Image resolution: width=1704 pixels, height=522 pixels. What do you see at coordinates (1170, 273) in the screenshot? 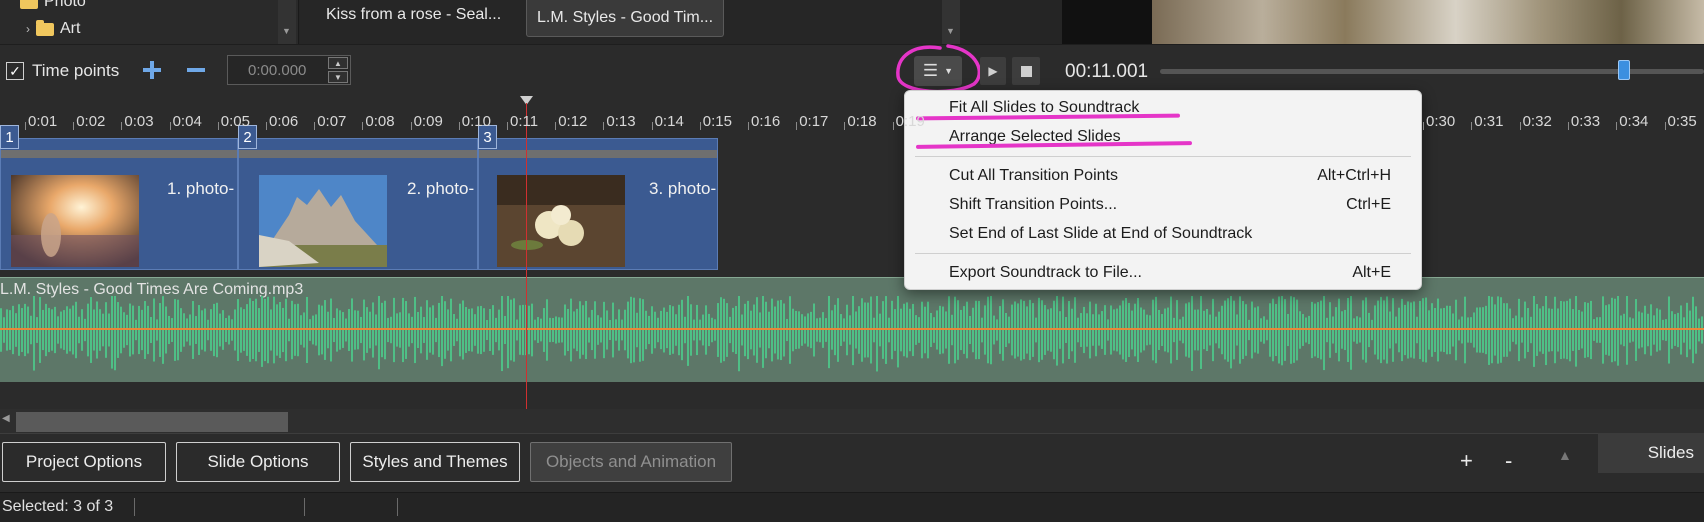
I see `menu-item-export-soundtrack: Export Soundtrack to File... Alt+E` at bounding box center [1170, 273].